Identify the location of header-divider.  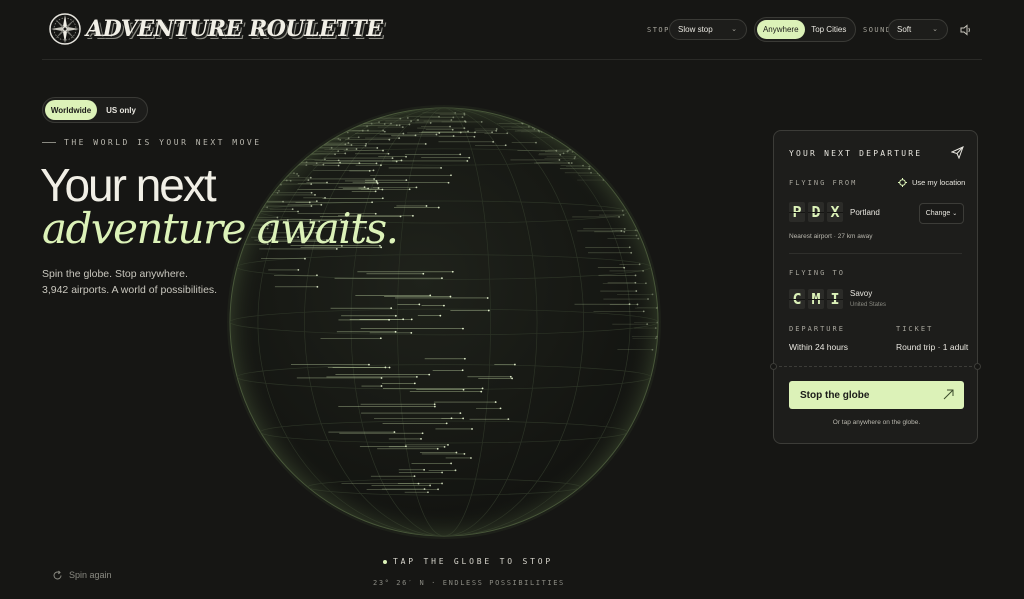
(512, 59).